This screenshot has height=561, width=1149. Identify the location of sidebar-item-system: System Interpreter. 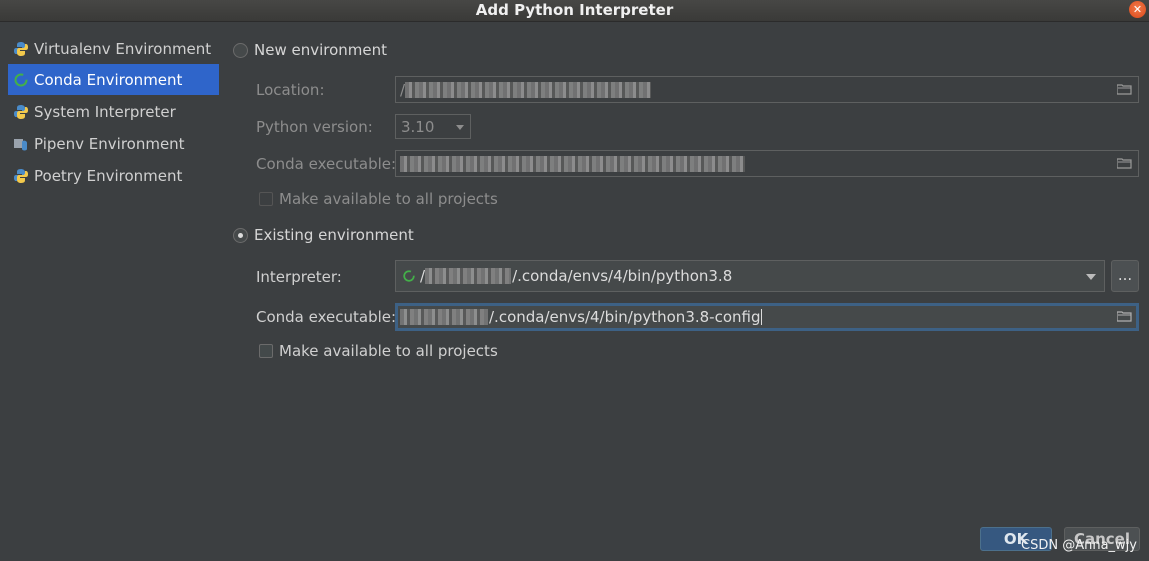
(113, 111).